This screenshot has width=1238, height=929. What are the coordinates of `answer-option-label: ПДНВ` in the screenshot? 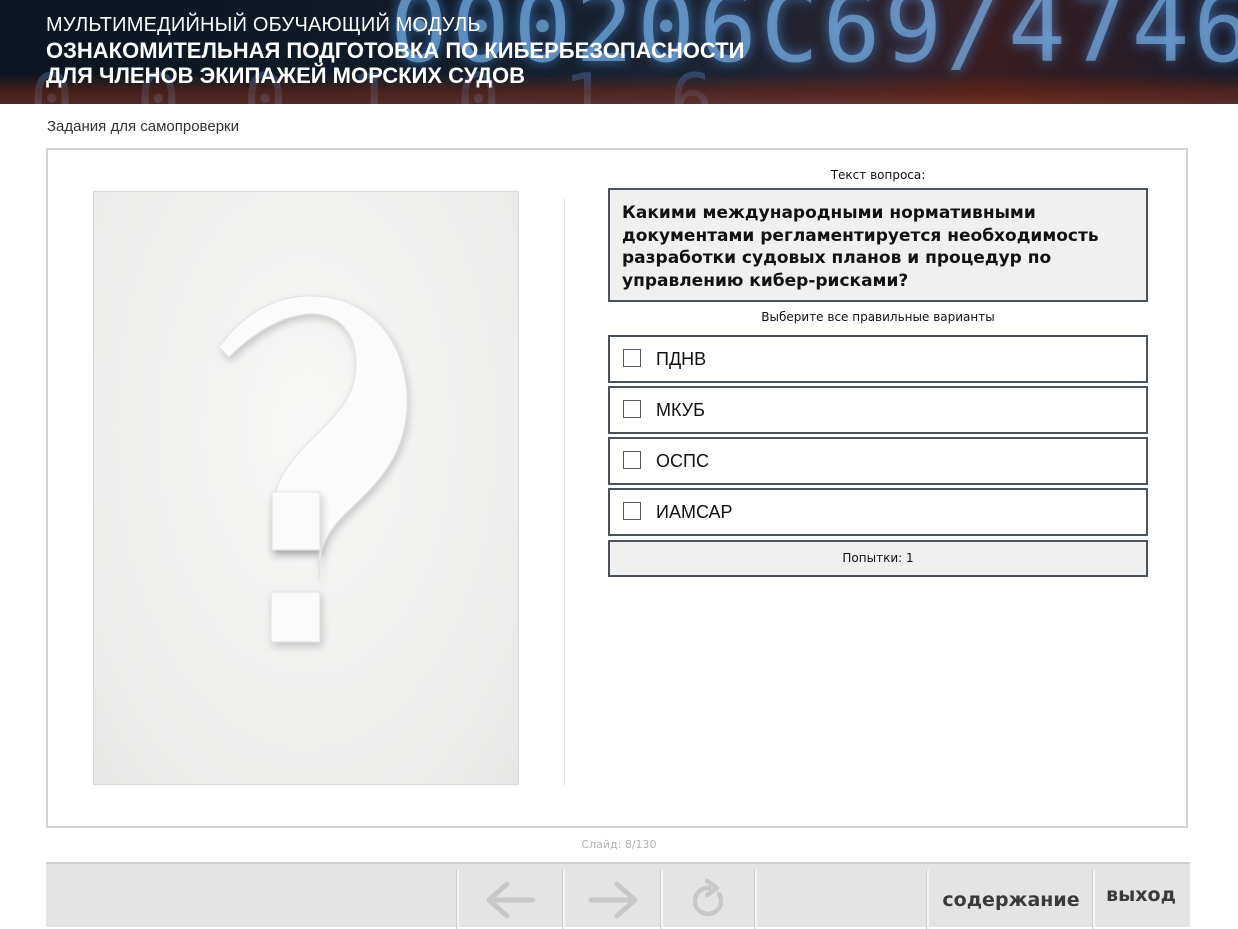 It's located at (681, 359).